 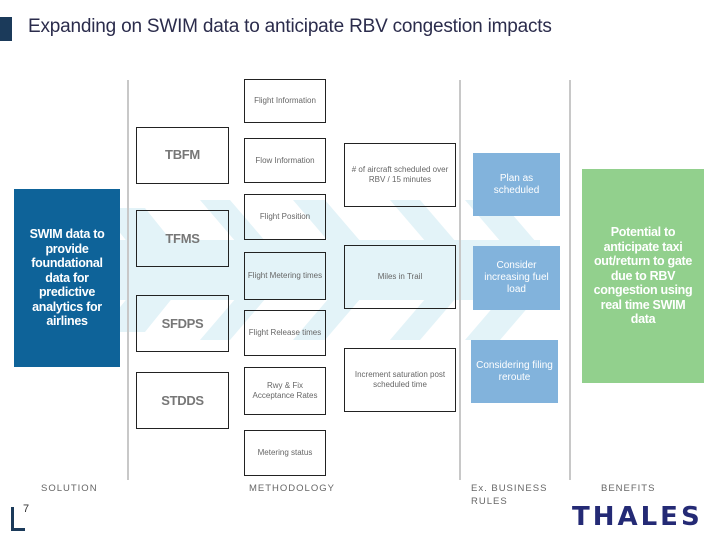 I want to click on business-rule-label: Plan as scheduled, so click(x=516, y=184).